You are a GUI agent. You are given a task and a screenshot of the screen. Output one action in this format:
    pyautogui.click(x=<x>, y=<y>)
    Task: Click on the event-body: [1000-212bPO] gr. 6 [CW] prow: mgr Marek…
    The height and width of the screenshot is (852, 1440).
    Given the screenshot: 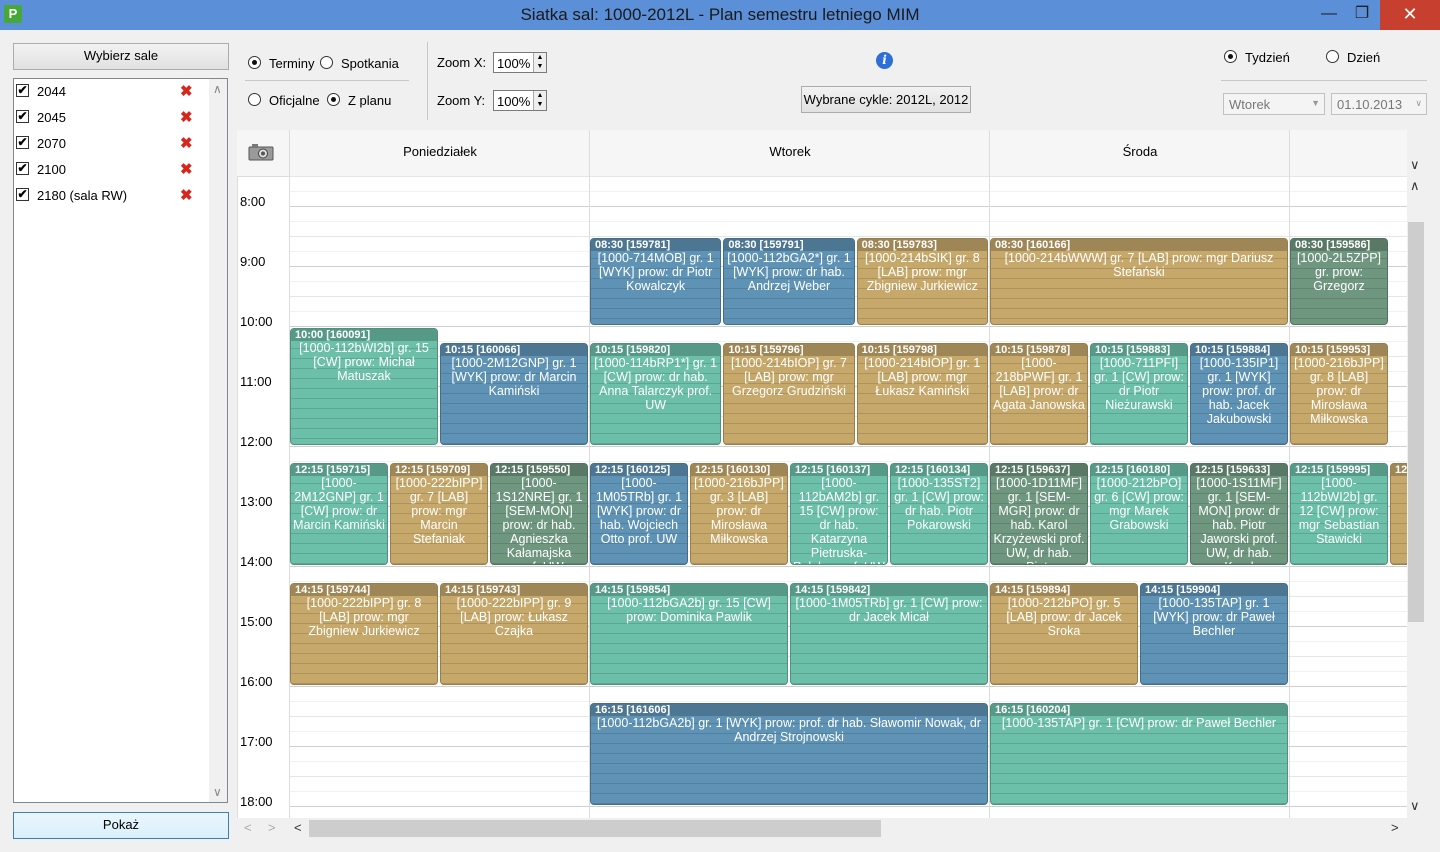 What is the action you would take?
    pyautogui.click(x=1139, y=504)
    